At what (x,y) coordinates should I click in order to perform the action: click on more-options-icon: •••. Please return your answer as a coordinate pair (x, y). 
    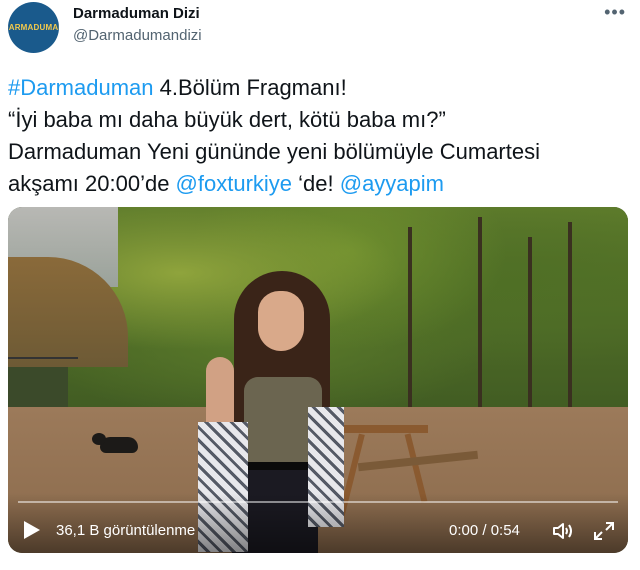
    Looking at the image, I should click on (615, 12).